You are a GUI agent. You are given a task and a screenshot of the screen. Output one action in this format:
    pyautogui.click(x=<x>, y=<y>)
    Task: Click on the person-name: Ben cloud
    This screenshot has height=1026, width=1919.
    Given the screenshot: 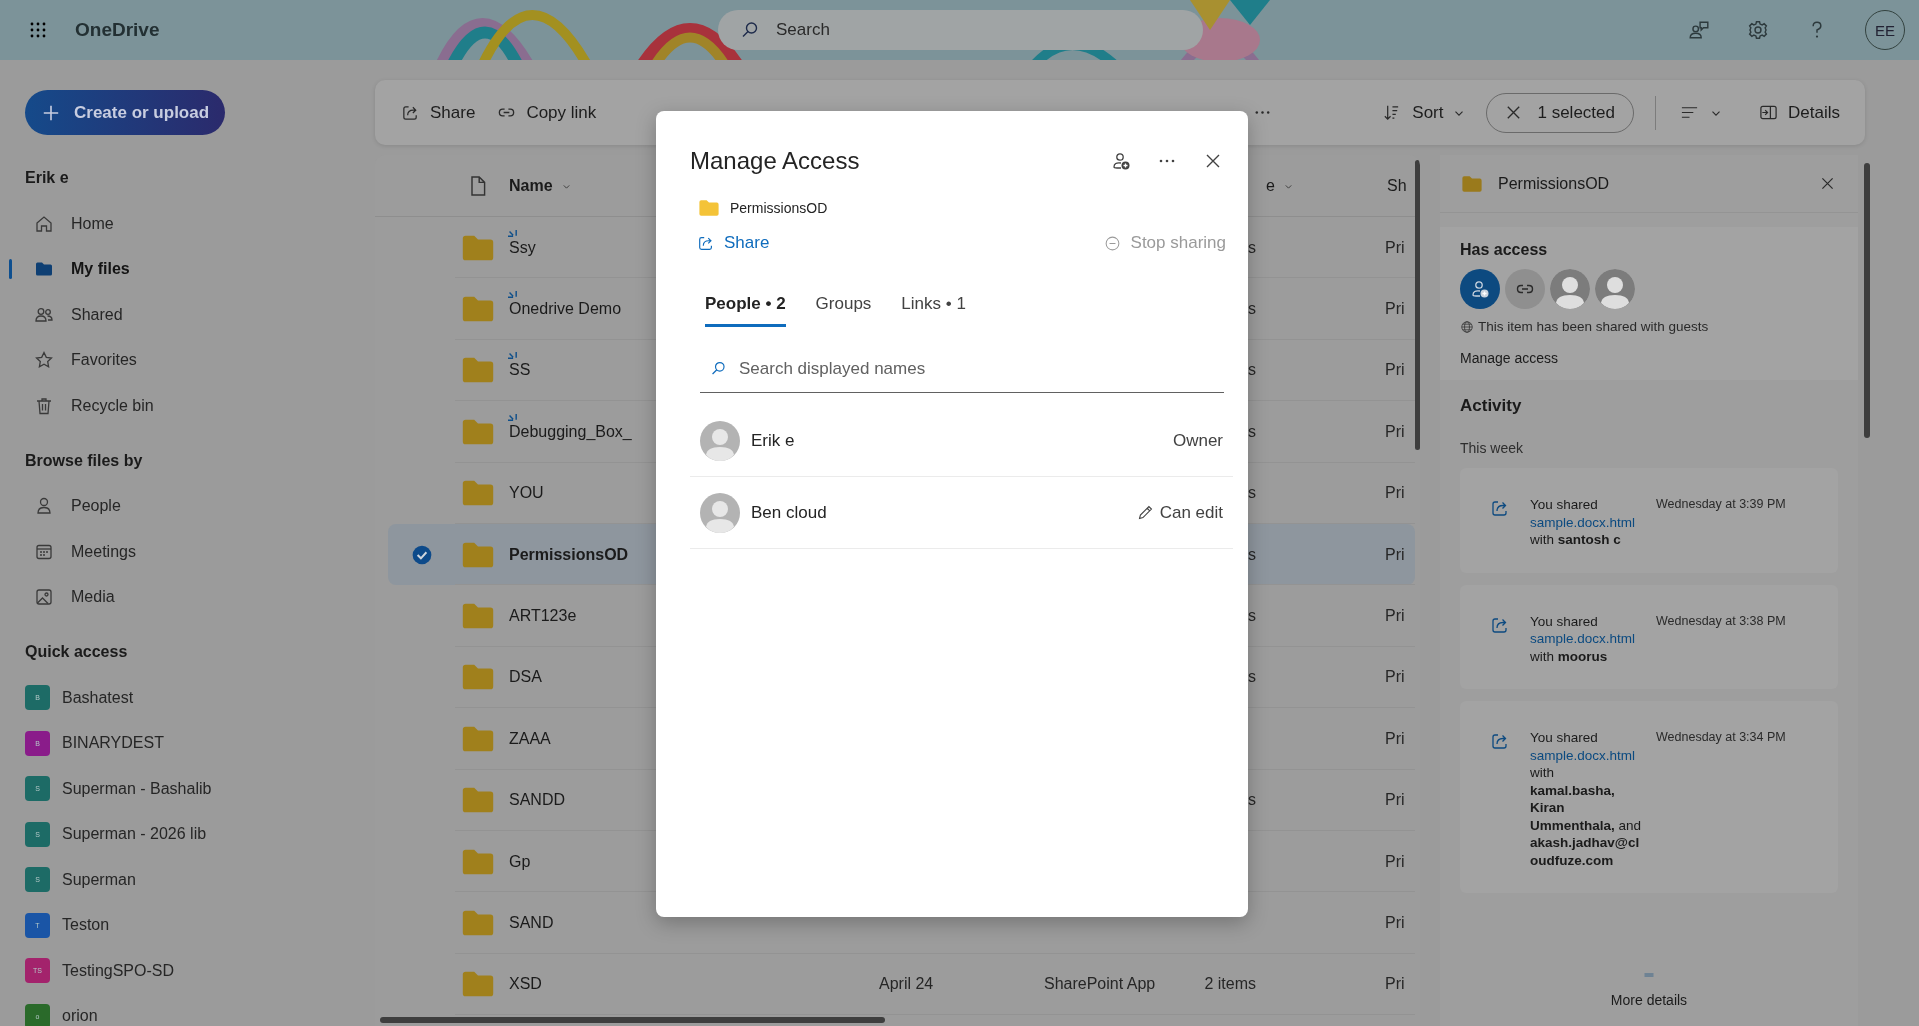 What is the action you would take?
    pyautogui.click(x=789, y=512)
    